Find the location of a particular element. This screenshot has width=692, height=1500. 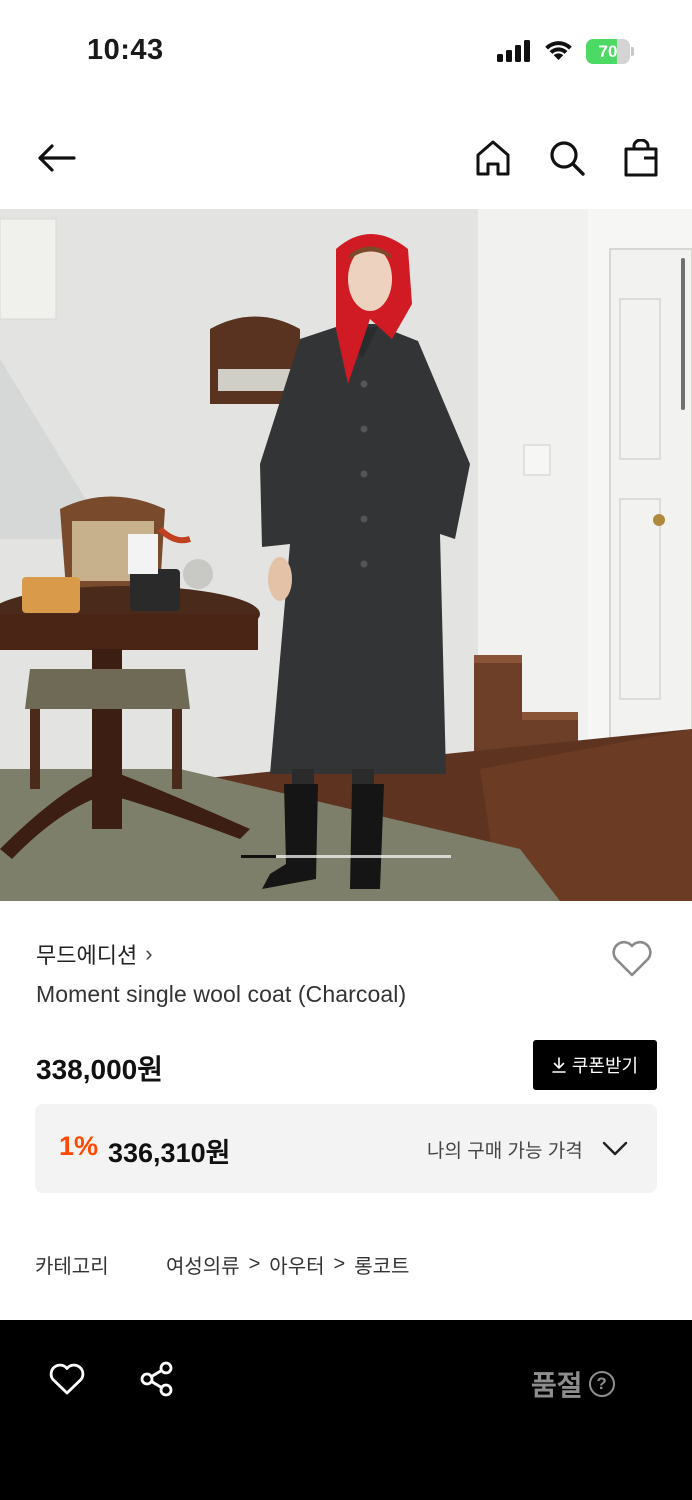

home-icon is located at coordinates (493, 158).